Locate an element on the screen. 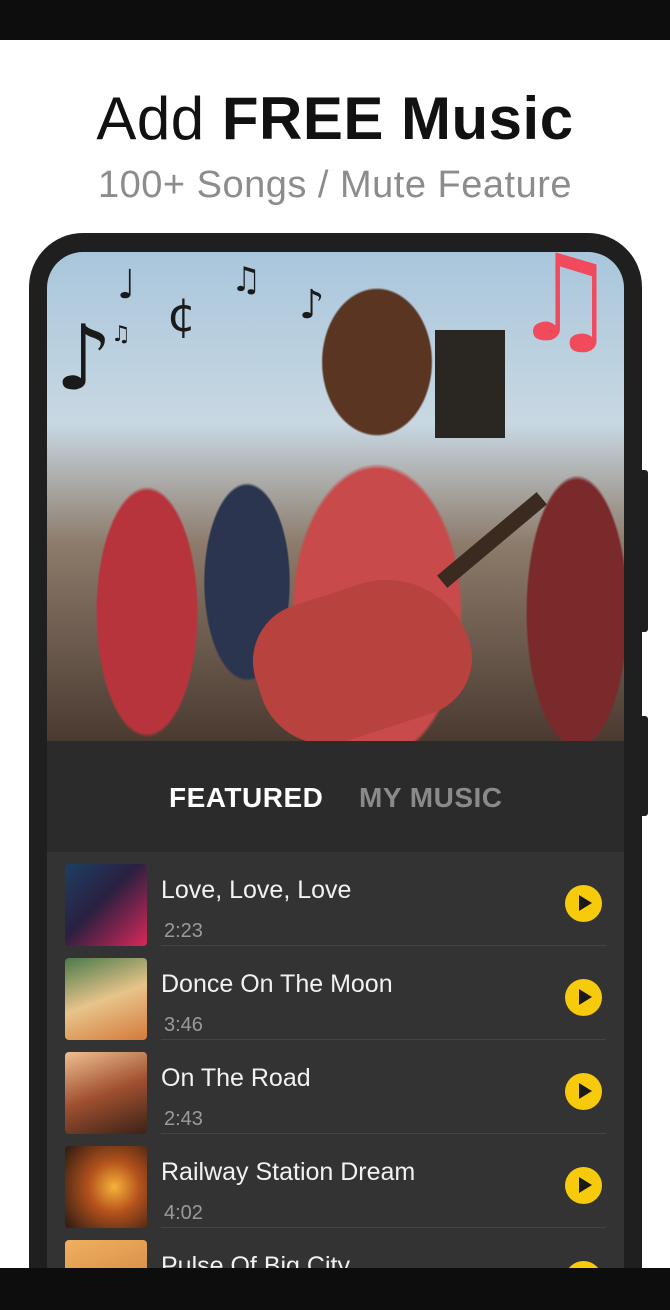  track-title: Donce On The Moon is located at coordinates (277, 984).